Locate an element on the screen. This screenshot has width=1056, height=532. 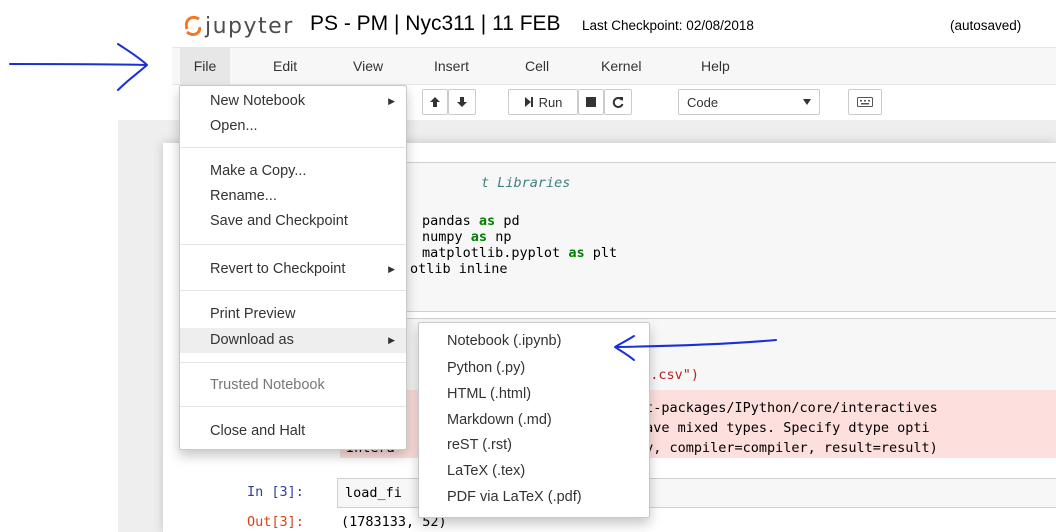
restart-icon is located at coordinates (618, 102).